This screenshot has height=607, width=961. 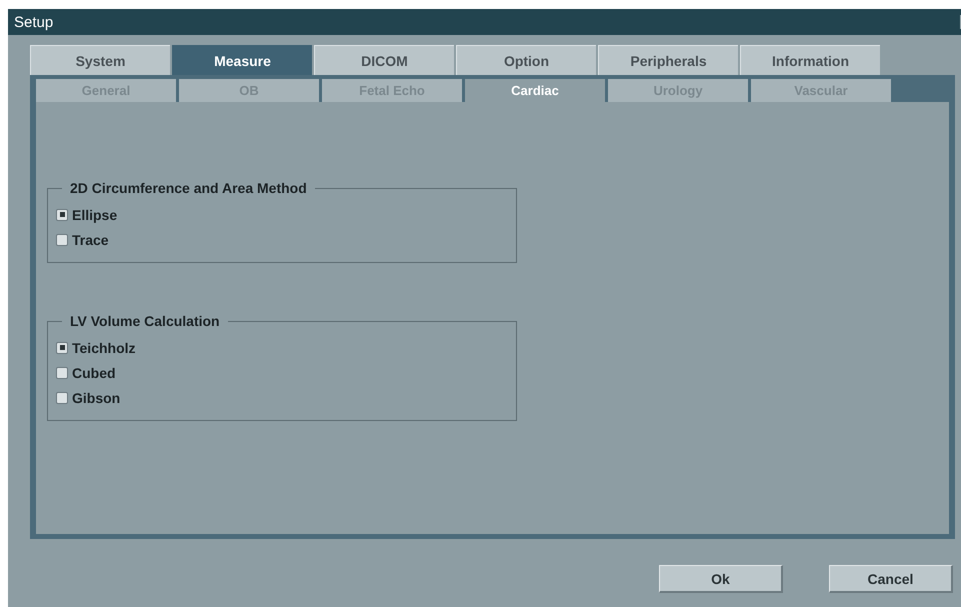 What do you see at coordinates (384, 60) in the screenshot?
I see `tab: DICOM` at bounding box center [384, 60].